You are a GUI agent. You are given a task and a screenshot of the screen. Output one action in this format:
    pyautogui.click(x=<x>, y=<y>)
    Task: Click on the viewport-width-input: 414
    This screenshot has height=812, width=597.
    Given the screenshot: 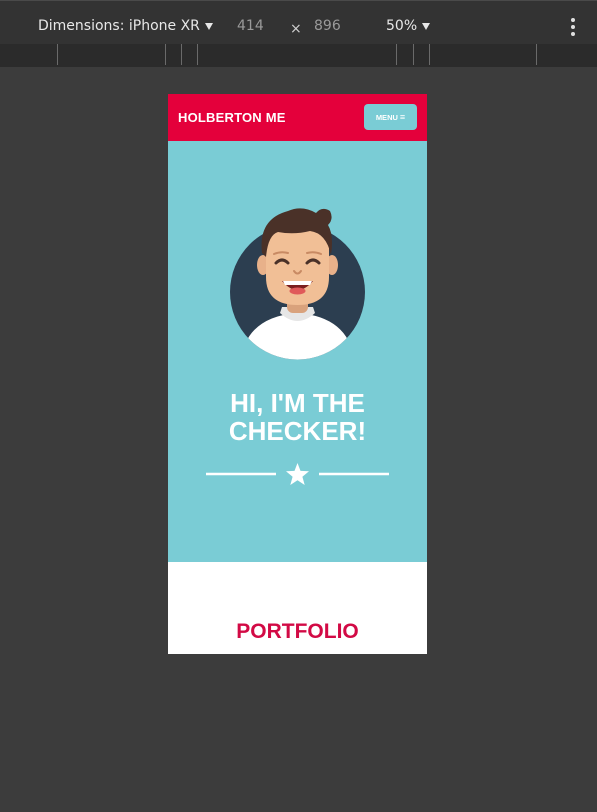 What is the action you would take?
    pyautogui.click(x=250, y=26)
    